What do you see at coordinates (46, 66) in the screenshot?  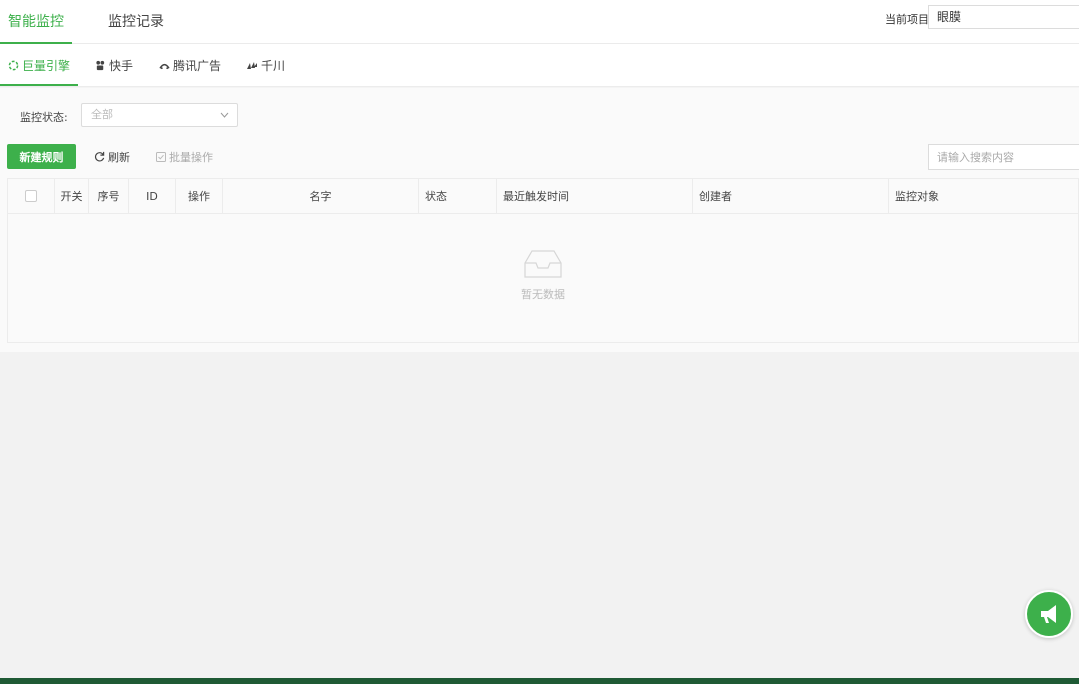 I see `platform-tab-label: 巨量引擎` at bounding box center [46, 66].